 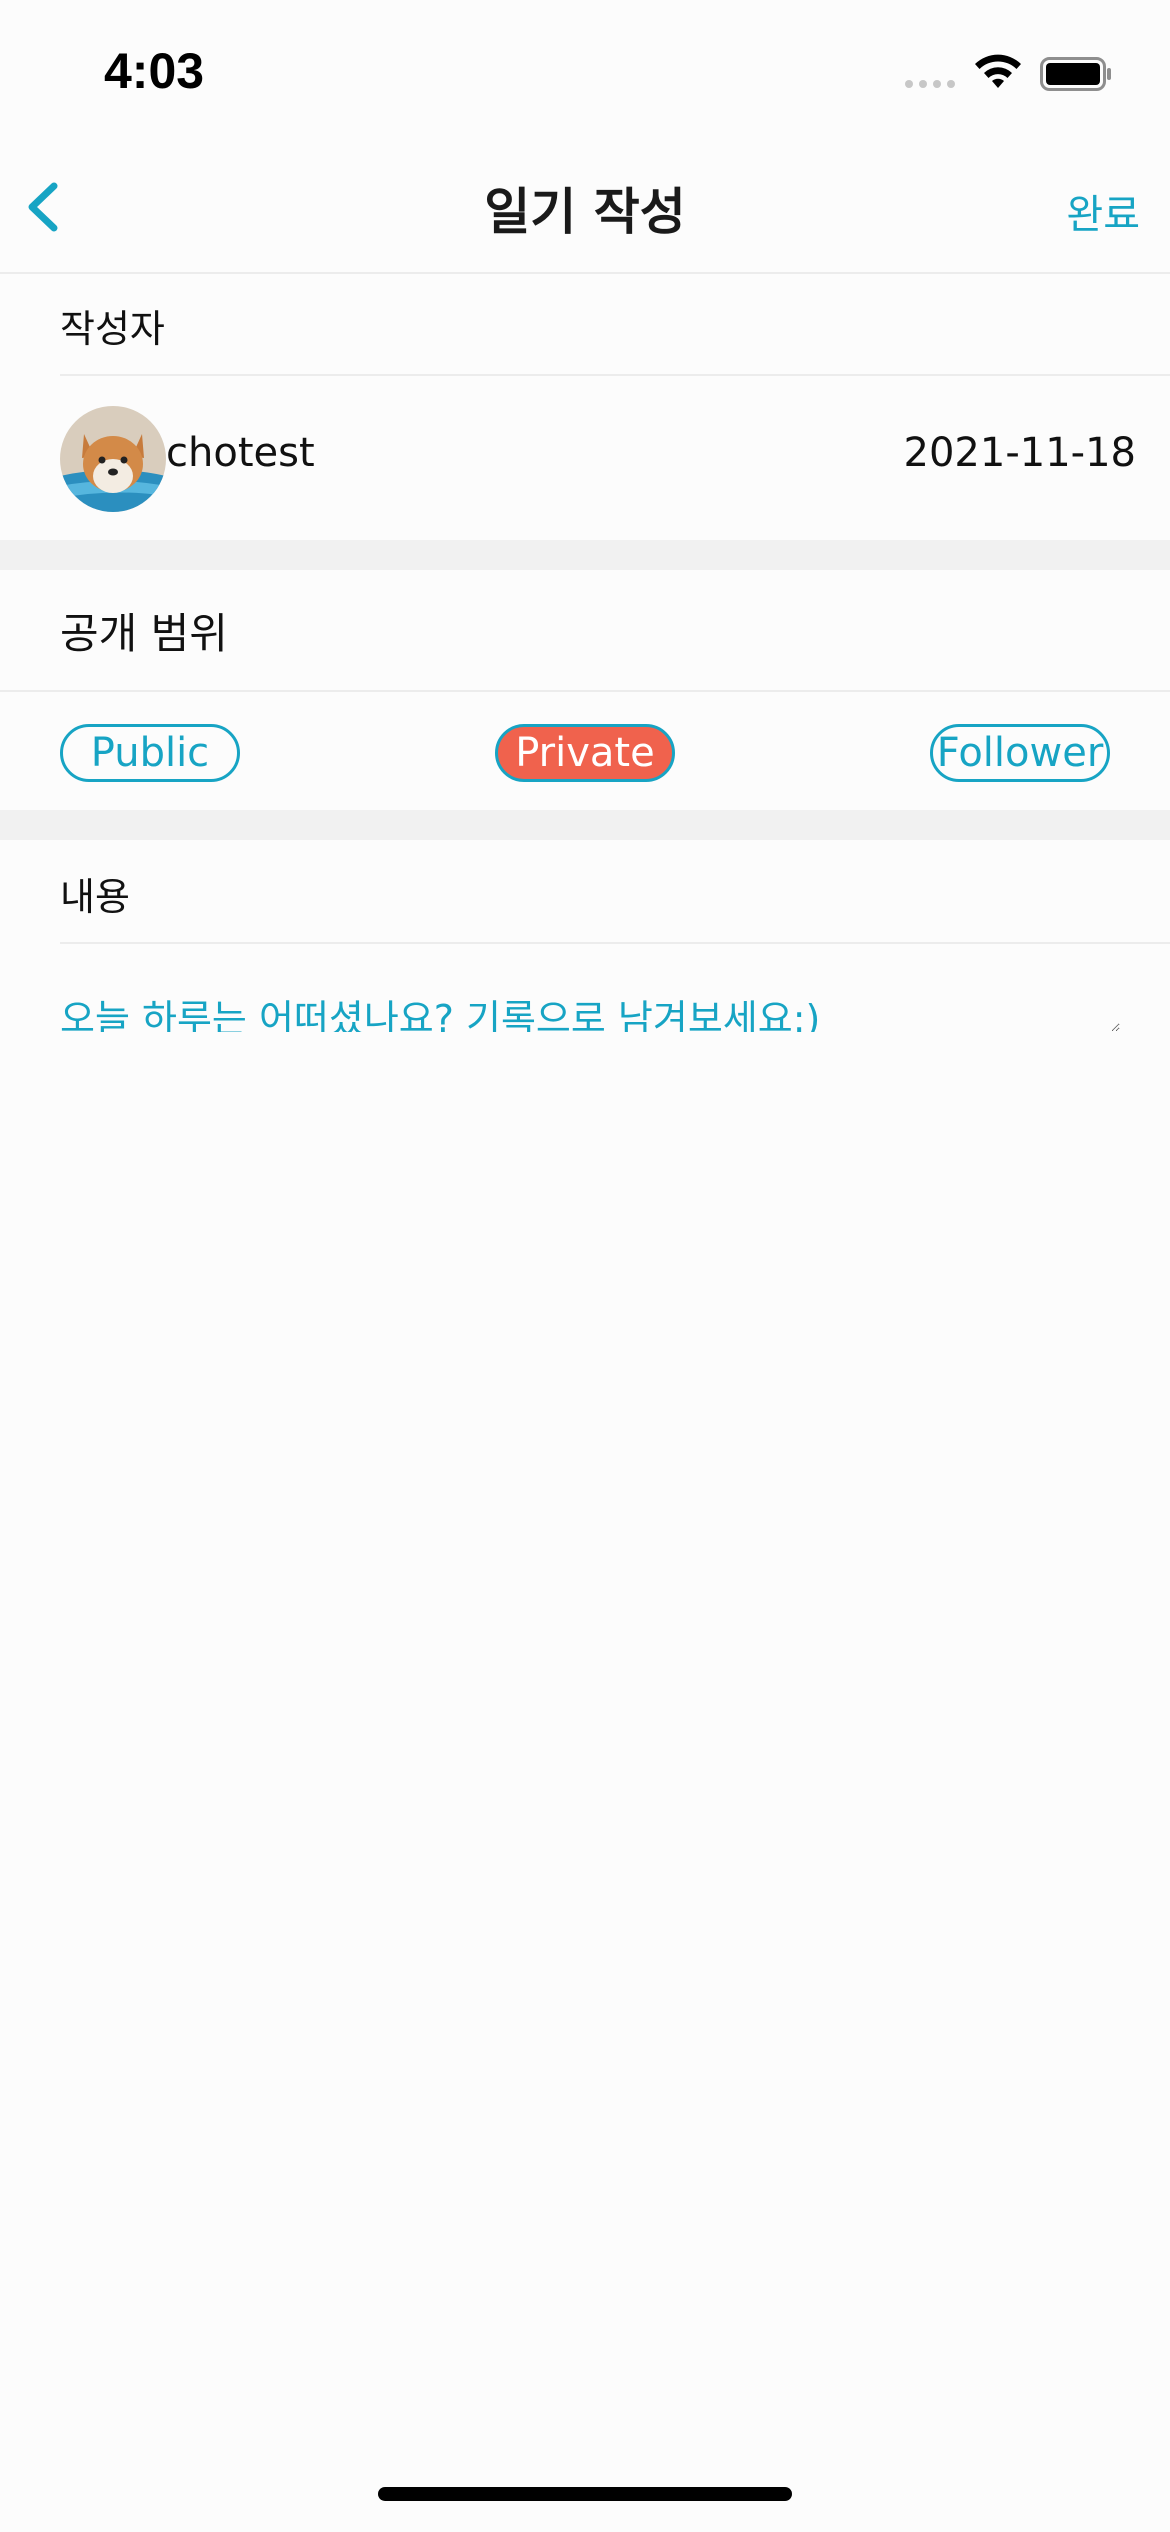 I want to click on page-title: 일기 작성, so click(x=585, y=212).